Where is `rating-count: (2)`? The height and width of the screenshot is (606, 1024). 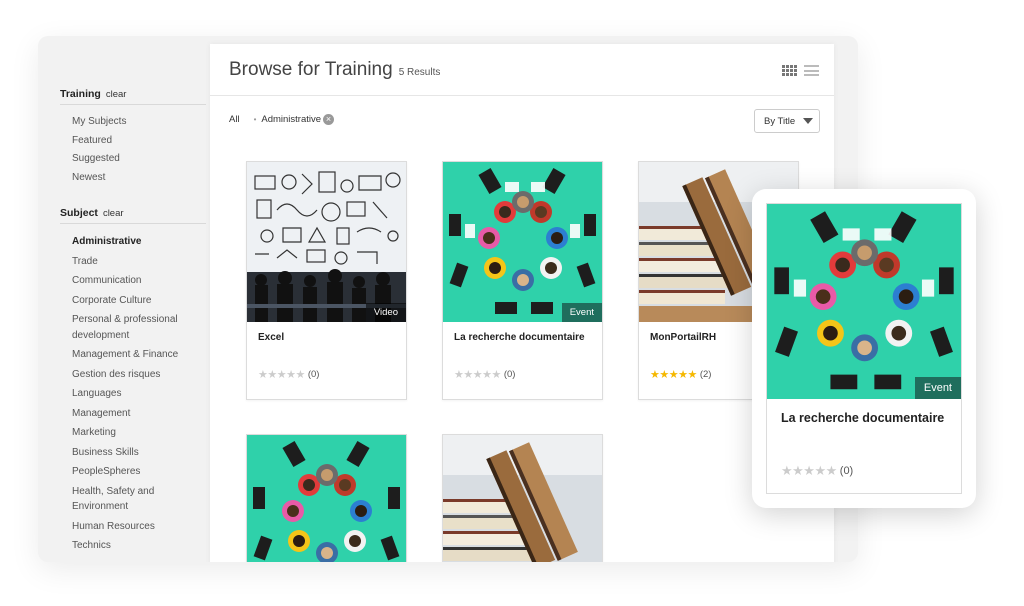 rating-count: (2) is located at coordinates (705, 374).